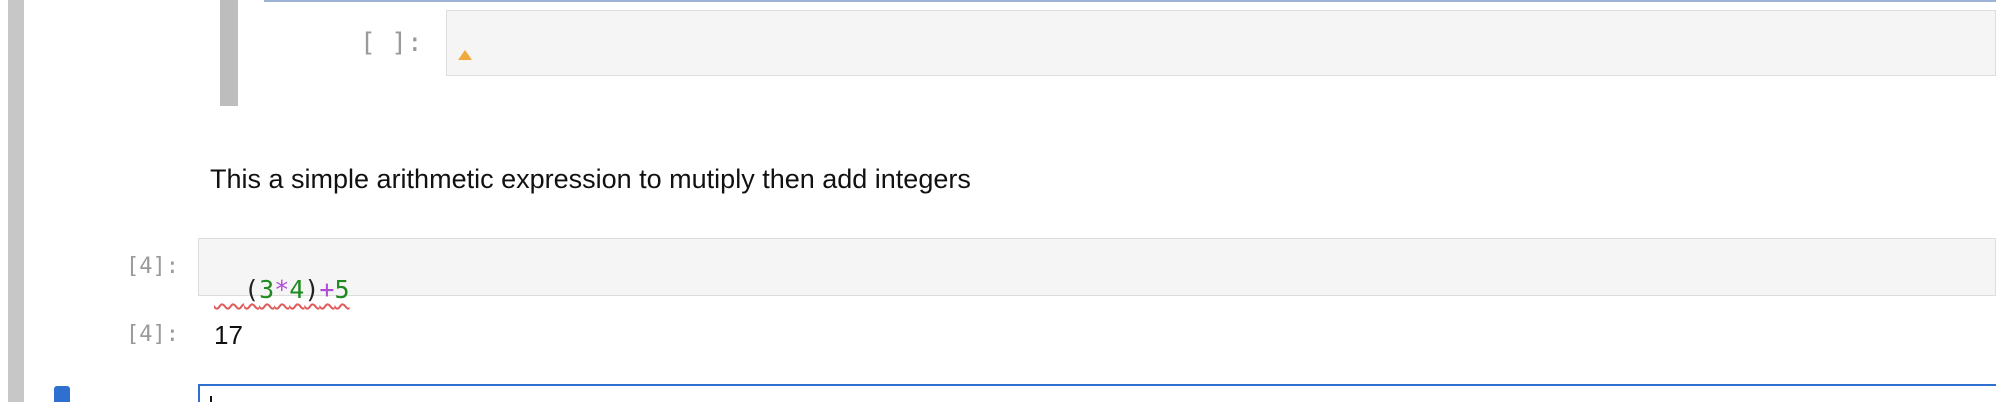 The width and height of the screenshot is (1996, 402). I want to click on text-caret, so click(211, 399).